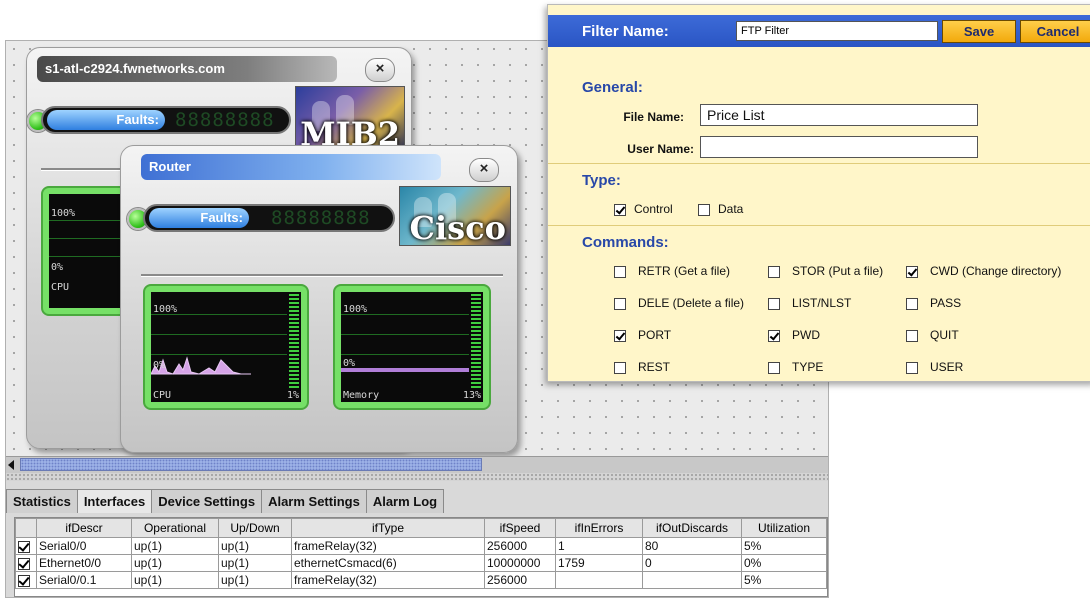  What do you see at coordinates (361, 395) in the screenshot?
I see `gauge-name: Memory` at bounding box center [361, 395].